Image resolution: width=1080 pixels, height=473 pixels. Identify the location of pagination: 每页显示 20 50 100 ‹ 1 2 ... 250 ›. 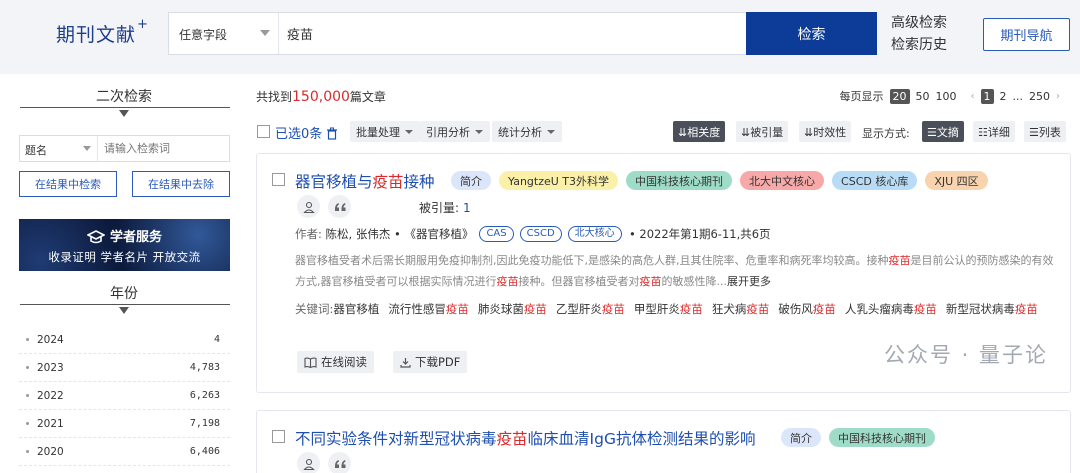
(950, 96).